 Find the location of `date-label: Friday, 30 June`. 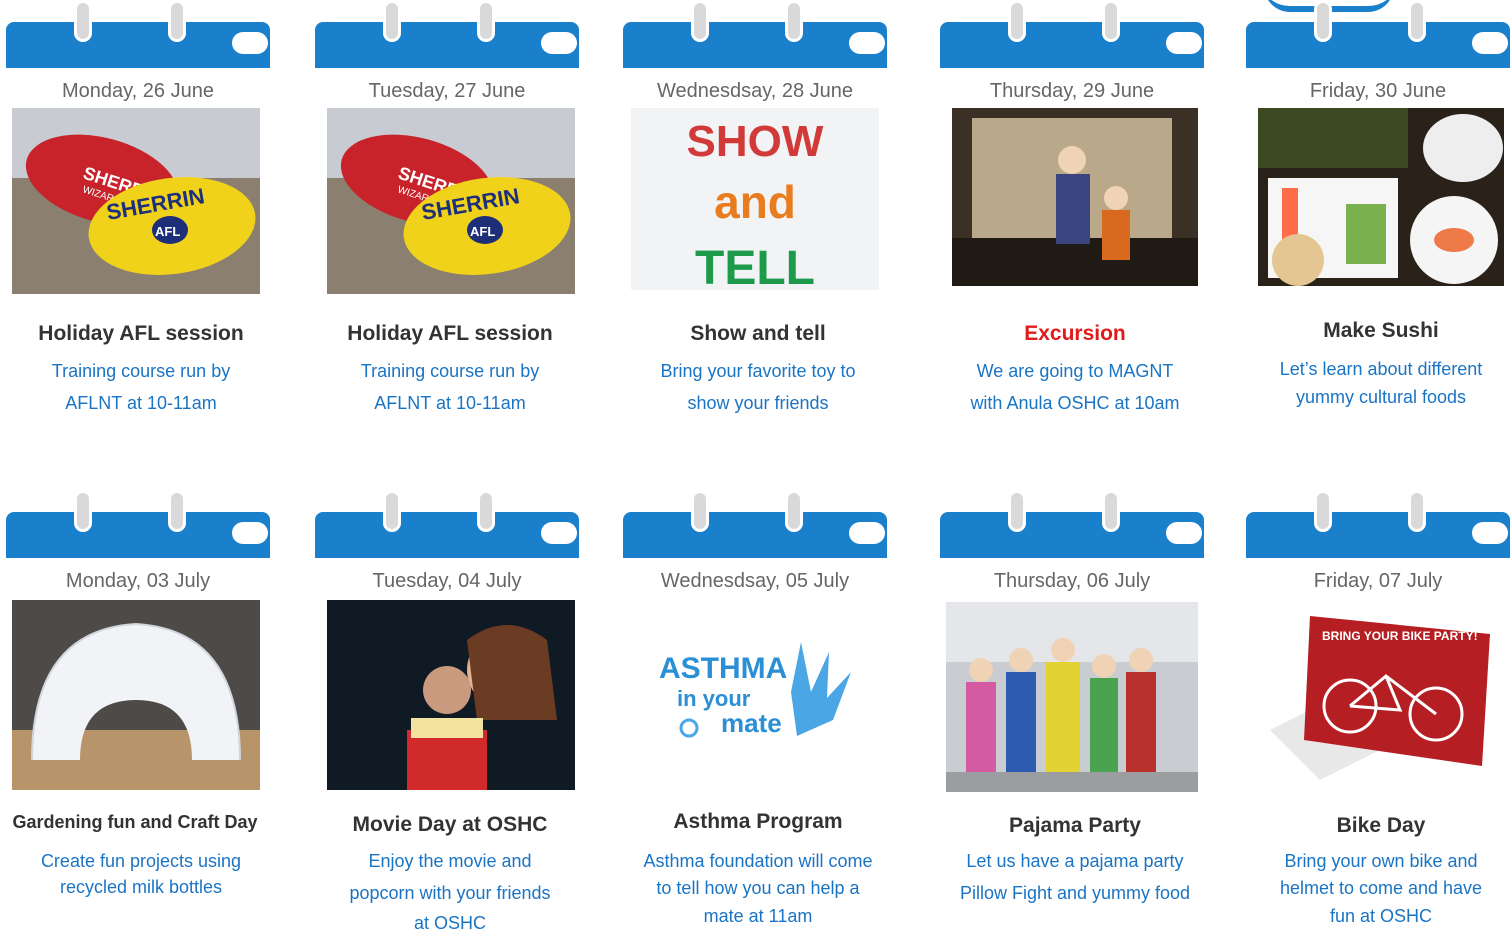

date-label: Friday, 30 June is located at coordinates (1378, 91).